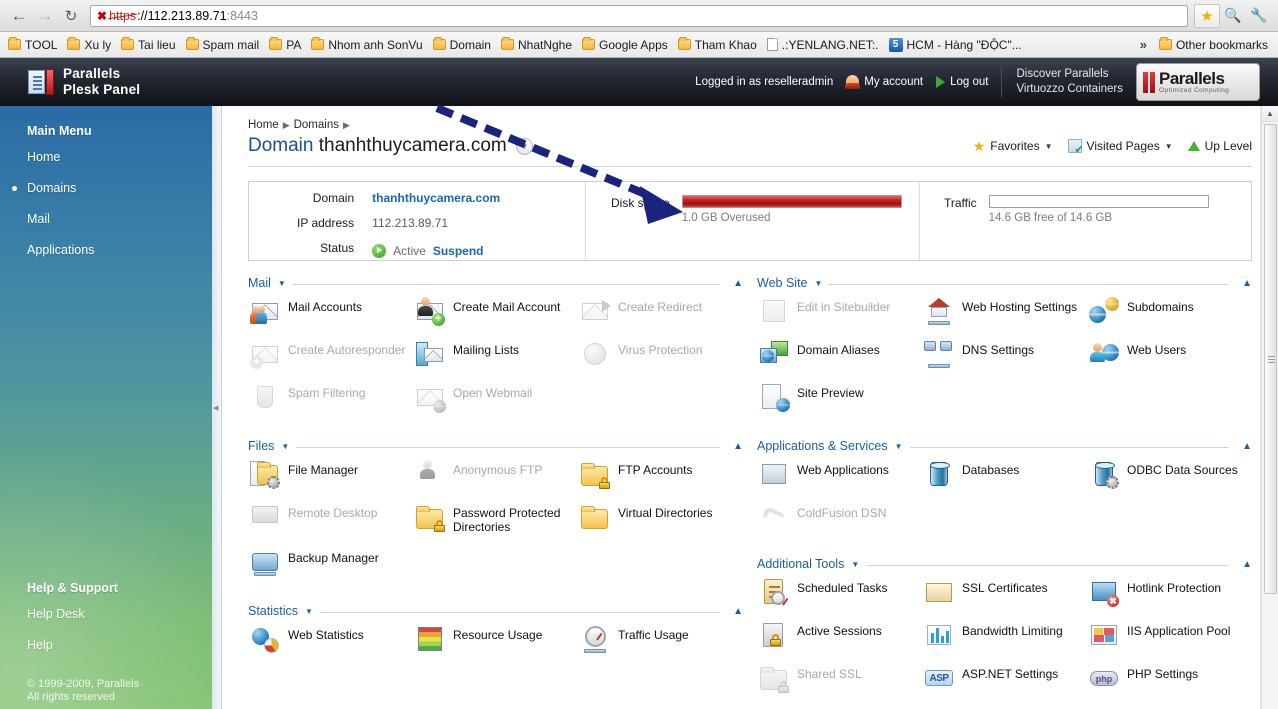 This screenshot has height=709, width=1278. What do you see at coordinates (330, 639) in the screenshot?
I see `tool-web-statistics: Web Statistics` at bounding box center [330, 639].